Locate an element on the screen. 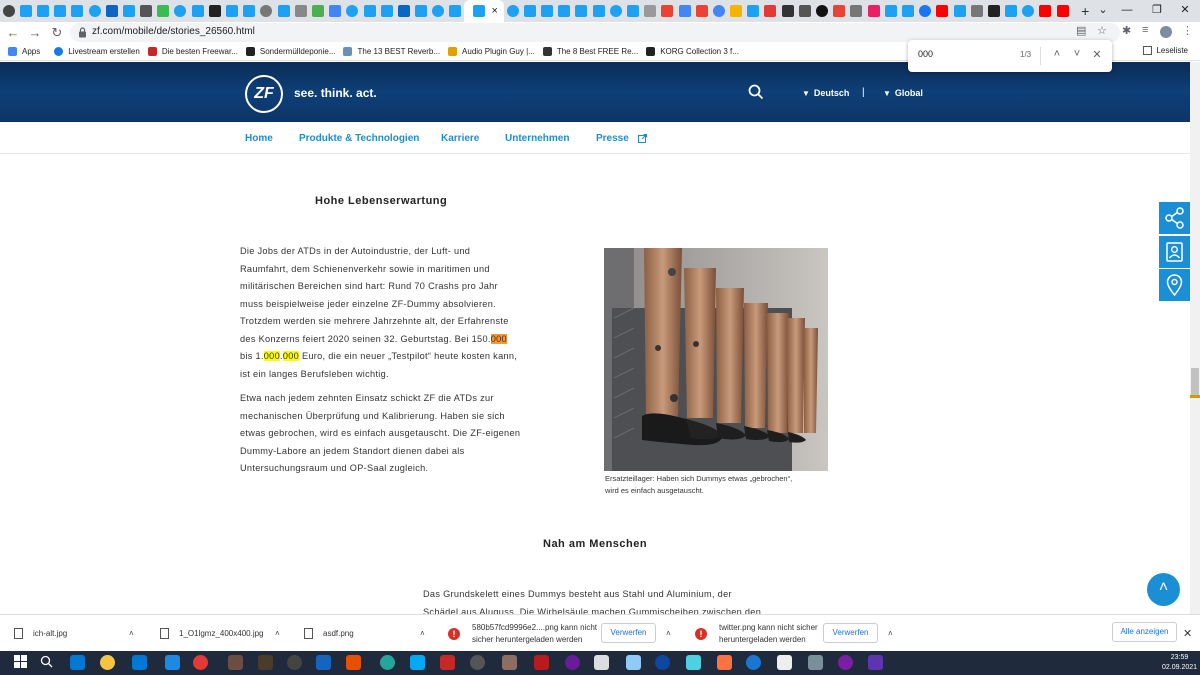 This screenshot has height=675, width=1200. download-item: ich-alt.jpg is located at coordinates (40, 633).